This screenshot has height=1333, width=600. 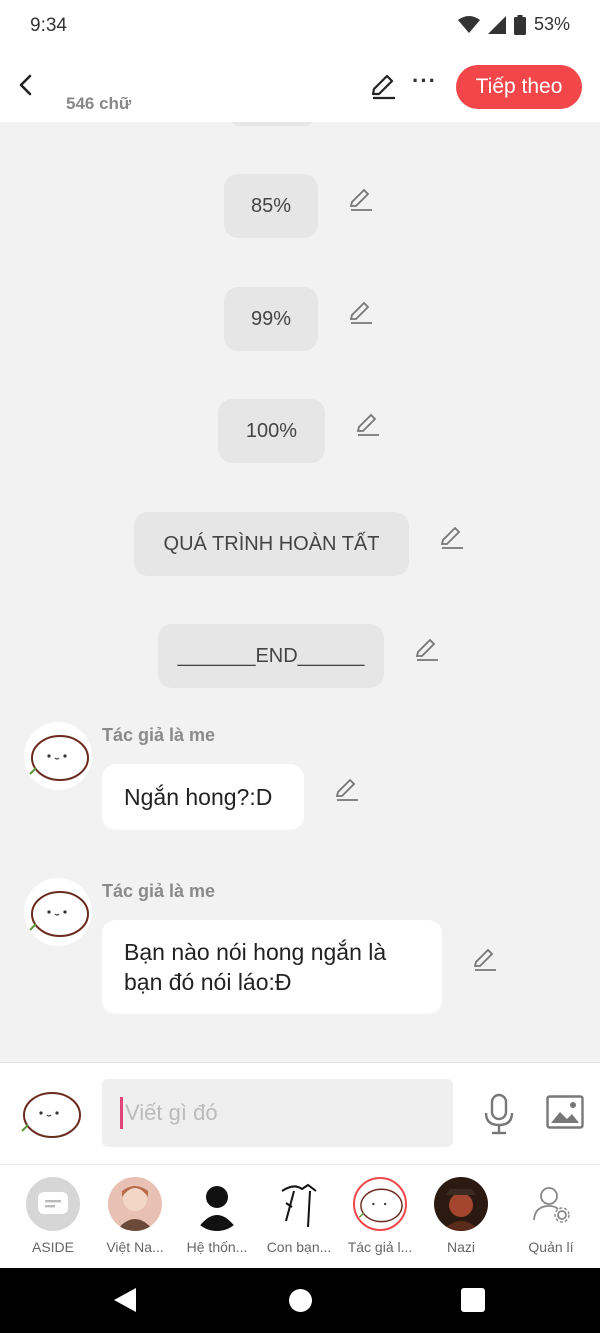 I want to click on message-input-placeholder: Viết gì đó, so click(x=171, y=1112).